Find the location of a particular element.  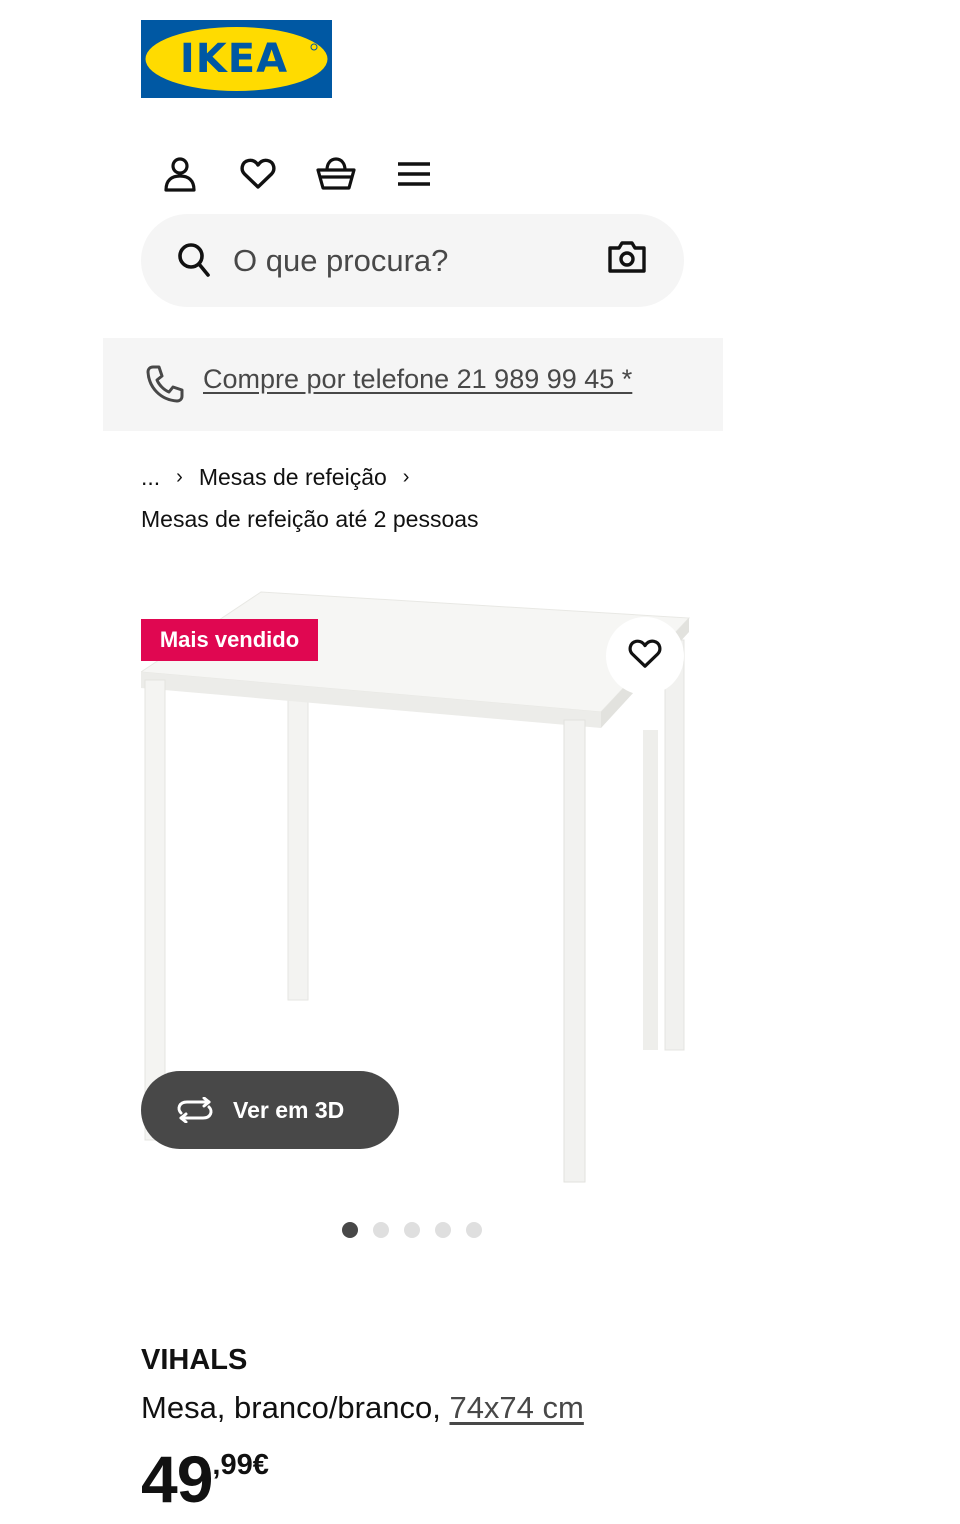

phone-order-link: Compre por telefone 21 989 99 45 * is located at coordinates (417, 379).